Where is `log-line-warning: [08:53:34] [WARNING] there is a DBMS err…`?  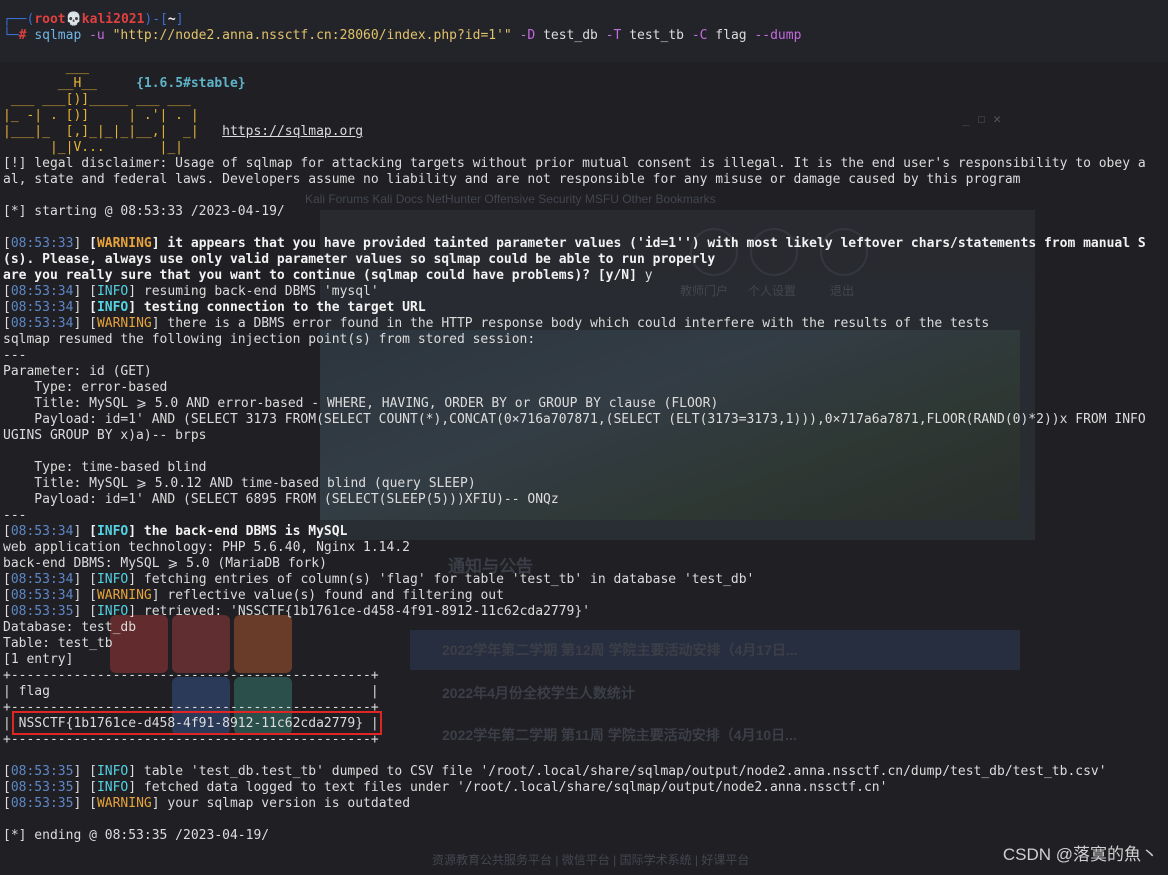
log-line-warning: [08:53:34] [WARNING] there is a DBMS err… is located at coordinates (496, 323).